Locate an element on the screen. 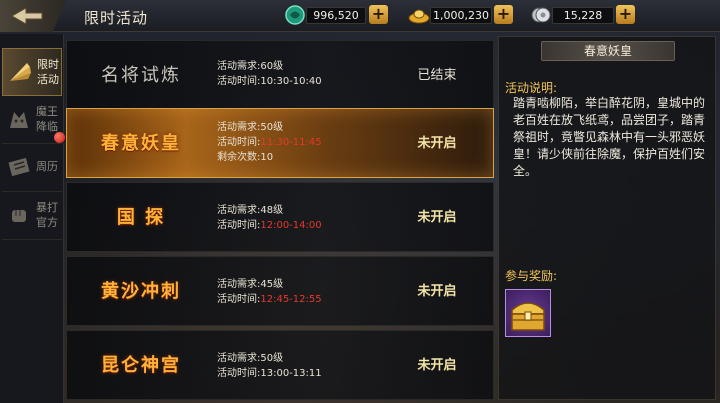  activity-requirement: 活动需求:60级 is located at coordinates (250, 66).